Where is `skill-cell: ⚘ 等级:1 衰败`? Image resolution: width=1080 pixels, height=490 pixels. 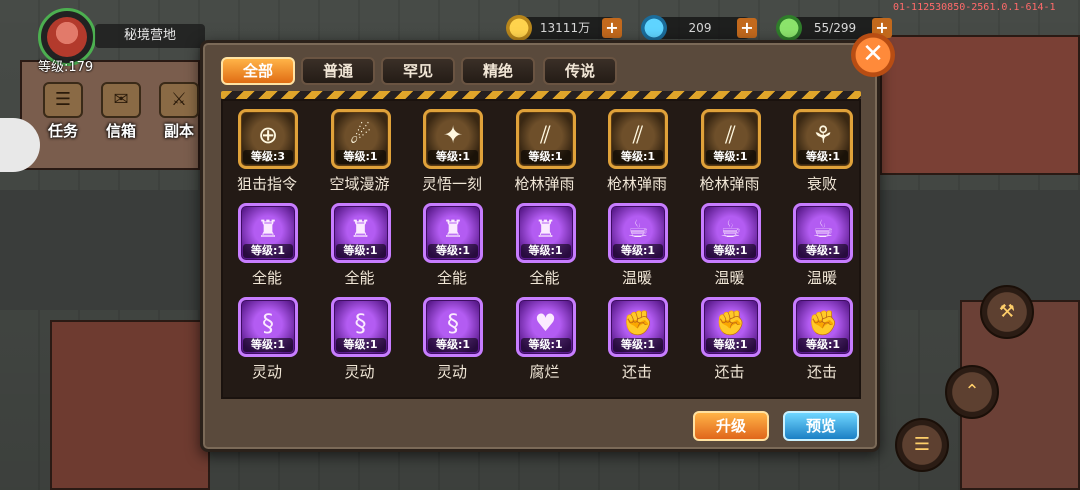 skill-cell: ⚘ 等级:1 衰败 is located at coordinates (819, 147).